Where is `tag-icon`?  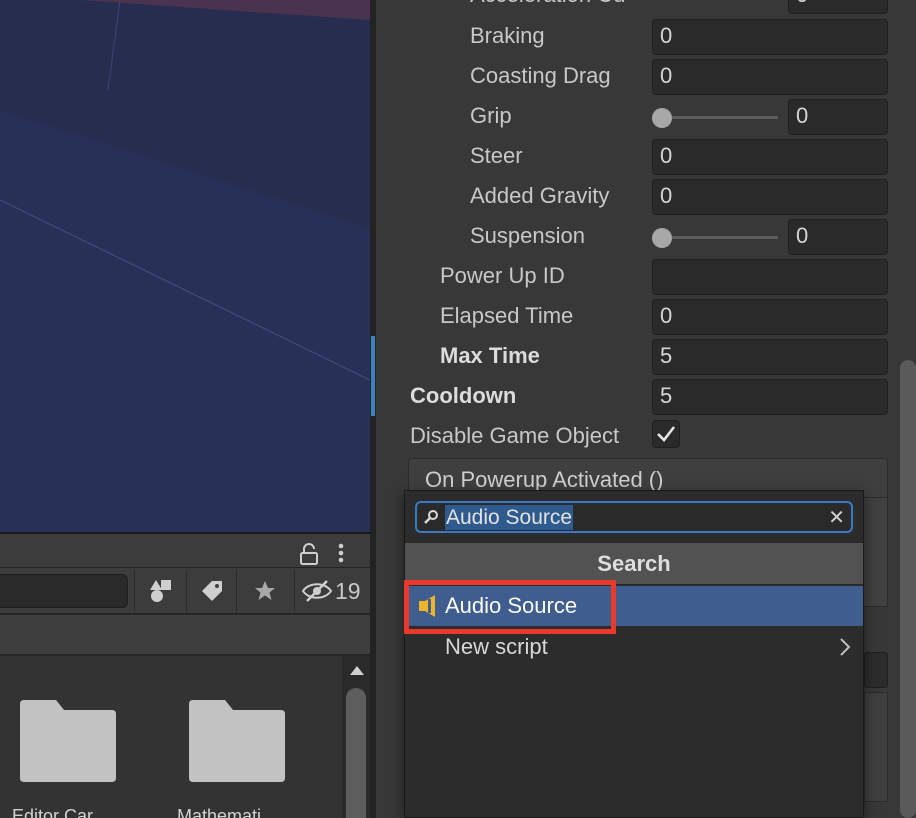
tag-icon is located at coordinates (211, 591).